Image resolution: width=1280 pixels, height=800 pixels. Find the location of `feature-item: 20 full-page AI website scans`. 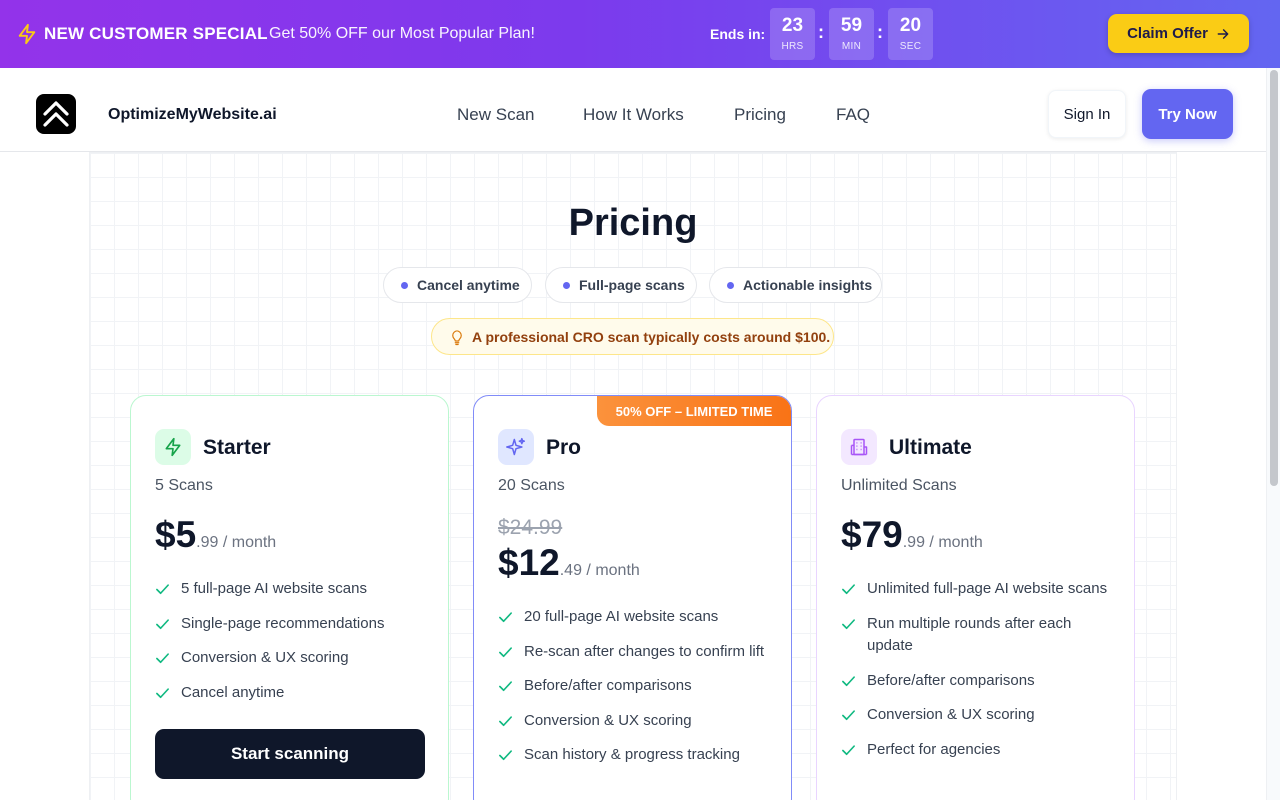

feature-item: 20 full-page AI website scans is located at coordinates (638, 617).